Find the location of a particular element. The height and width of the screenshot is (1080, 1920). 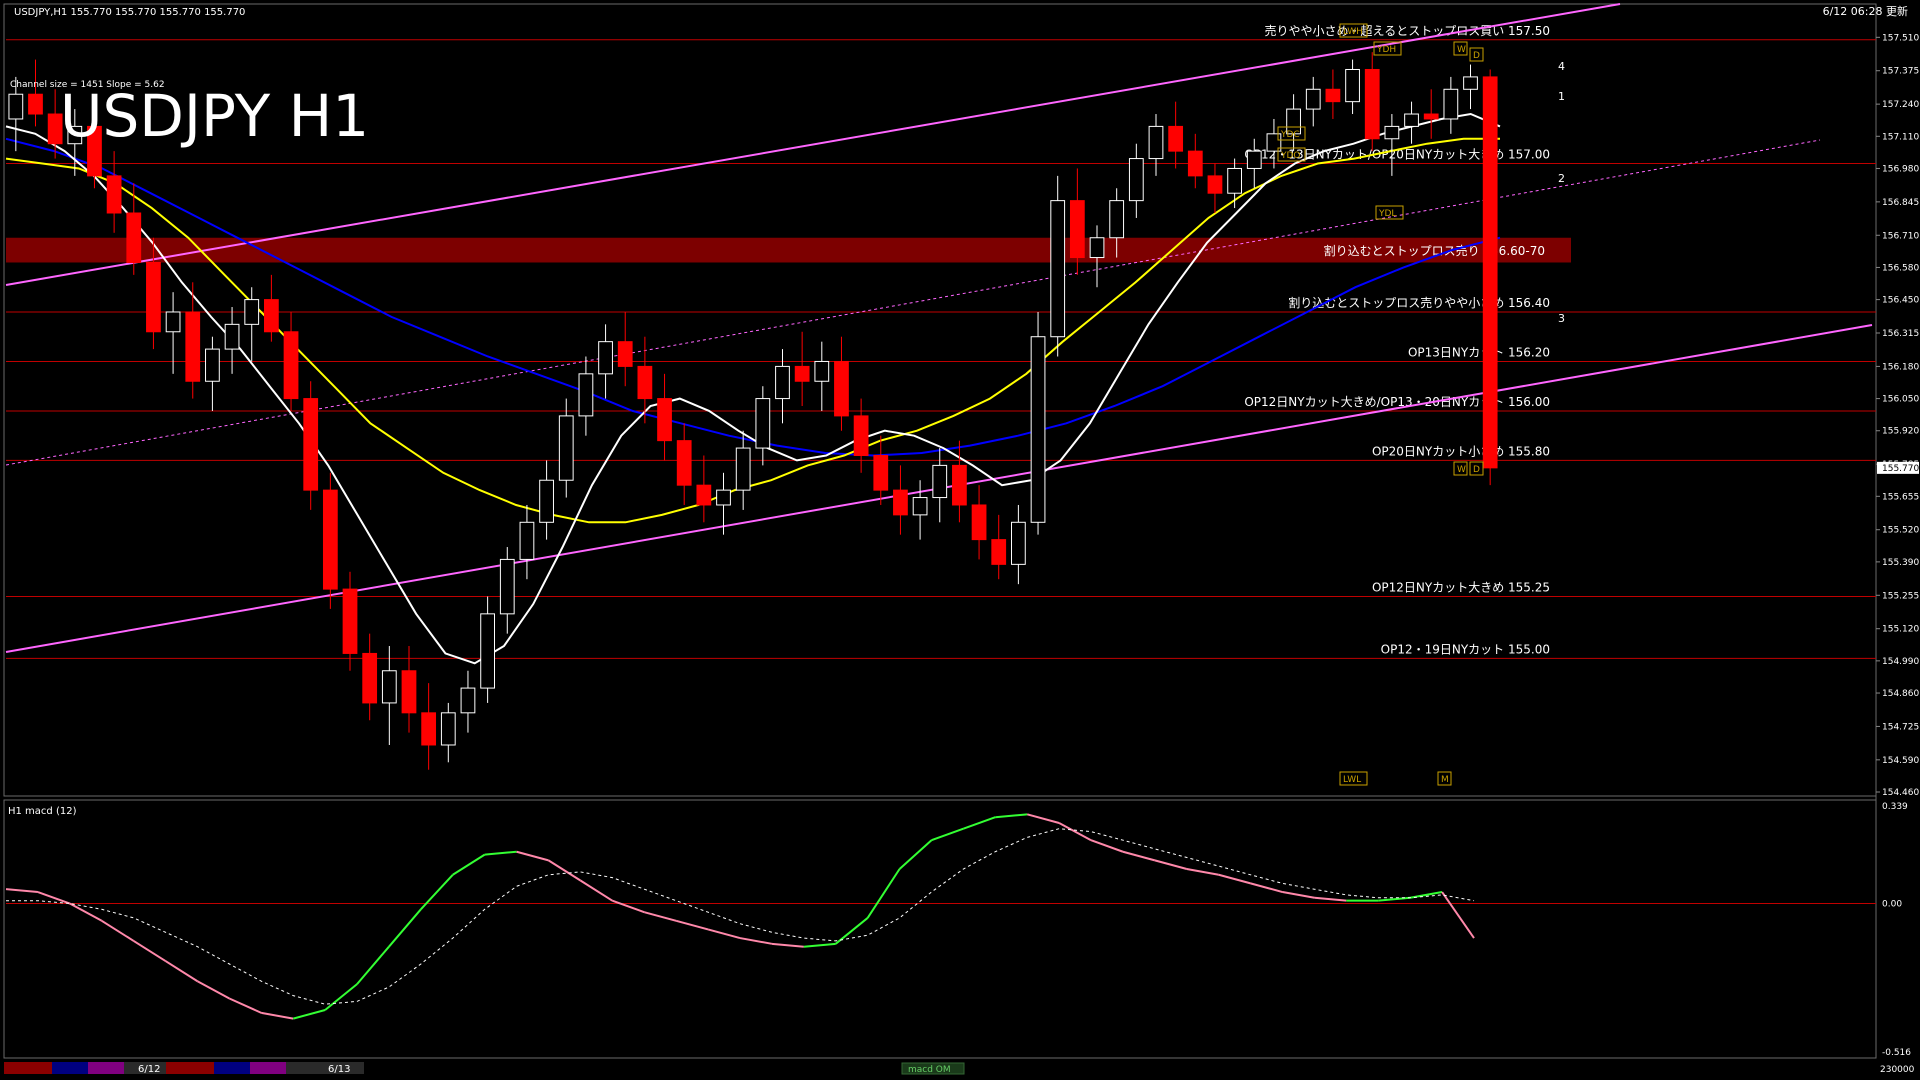

current-price-label: 155.770 is located at coordinates (1900, 469).